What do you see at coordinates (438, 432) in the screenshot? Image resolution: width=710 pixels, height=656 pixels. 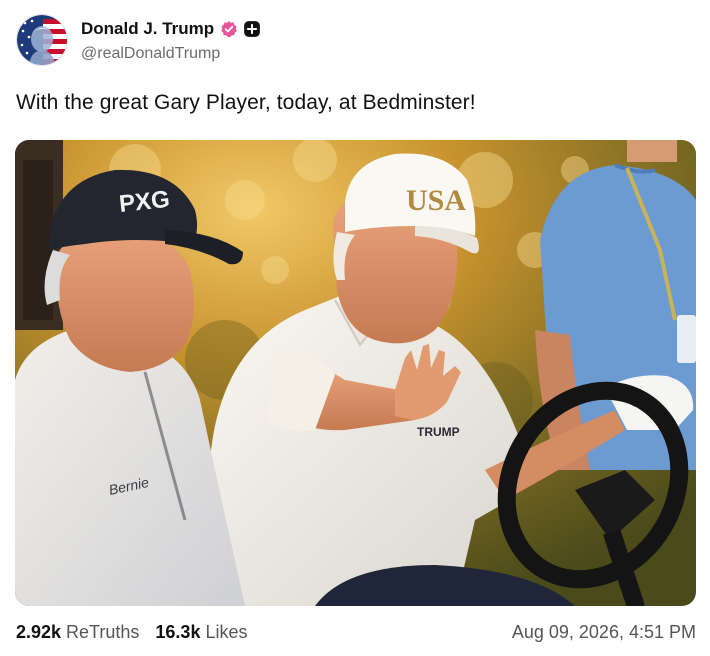 I see `shirt-right-text: TRUMP` at bounding box center [438, 432].